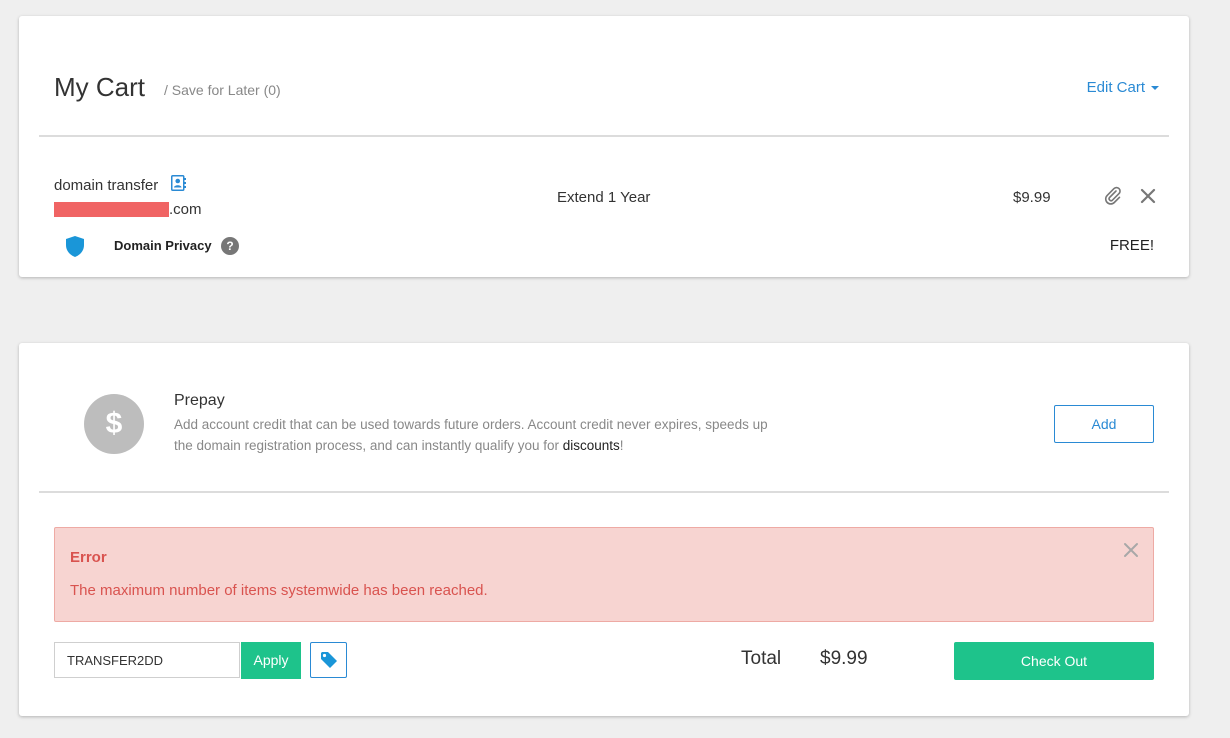 This screenshot has height=738, width=1230. What do you see at coordinates (230, 246) in the screenshot?
I see `help-icon: ?` at bounding box center [230, 246].